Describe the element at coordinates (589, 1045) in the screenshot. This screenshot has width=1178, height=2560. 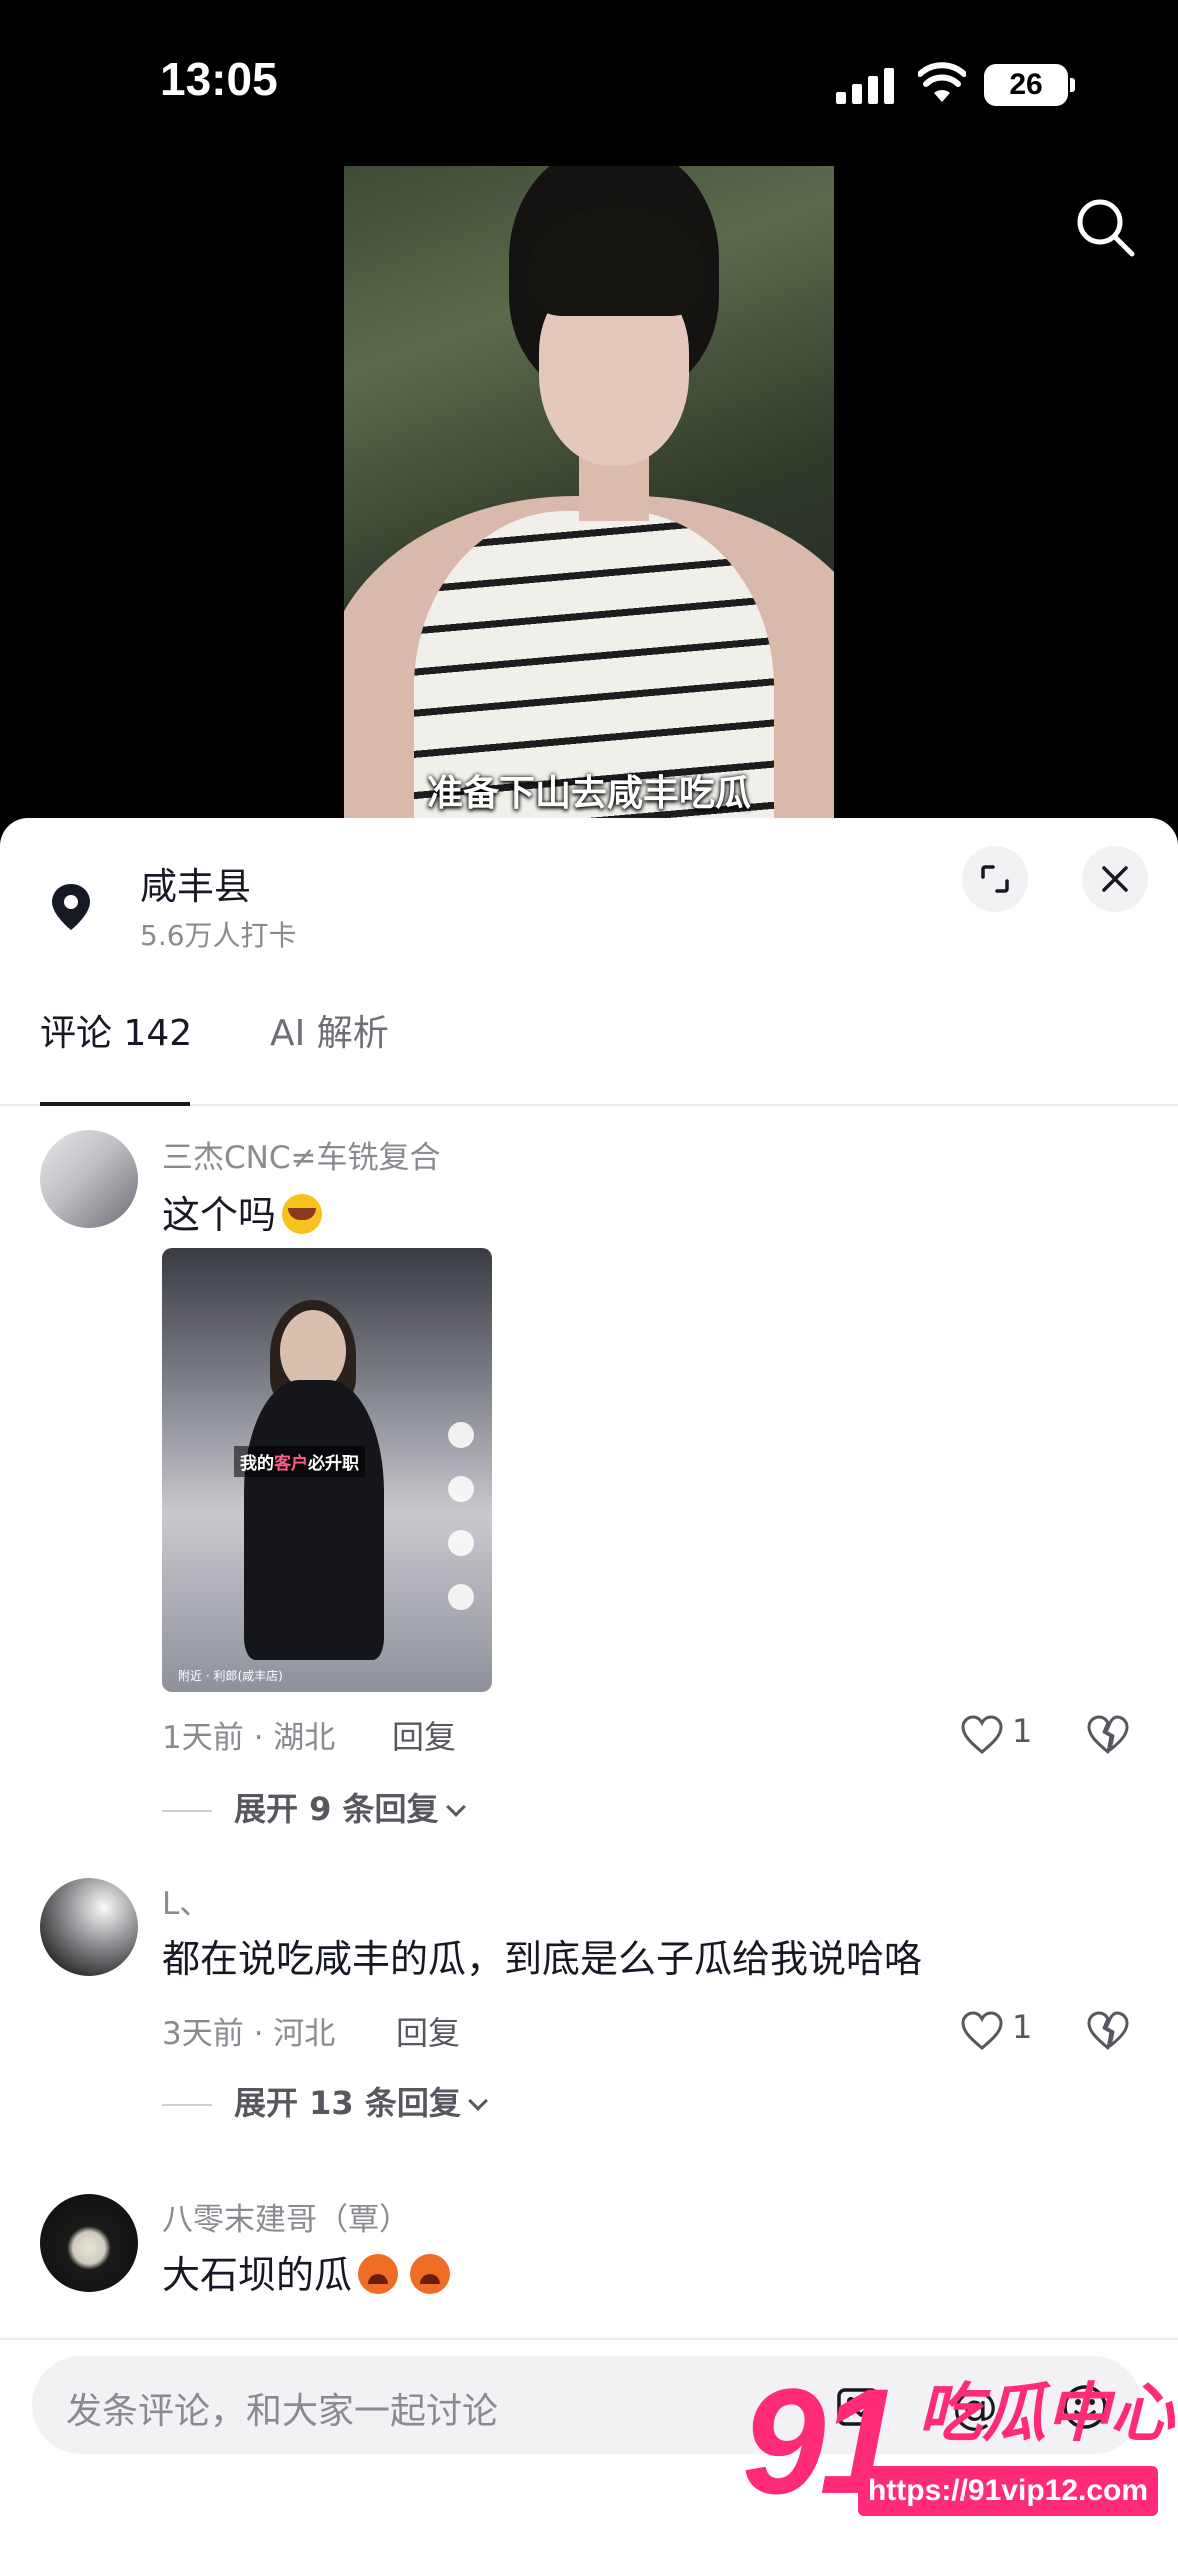
I see `tab-bar: 评论 142 AI 解析` at that location.